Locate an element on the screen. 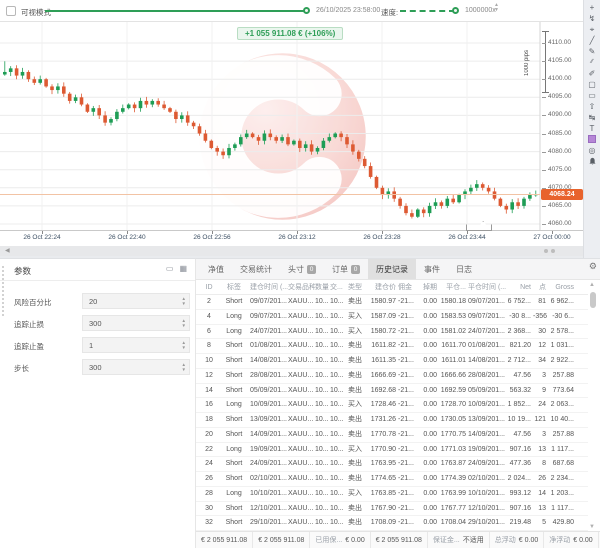  playback-toolbar: 可视模式 26/10/2025 23:58:00 速度: 1000000x ▲ ▼ is located at coordinates (291, 11).